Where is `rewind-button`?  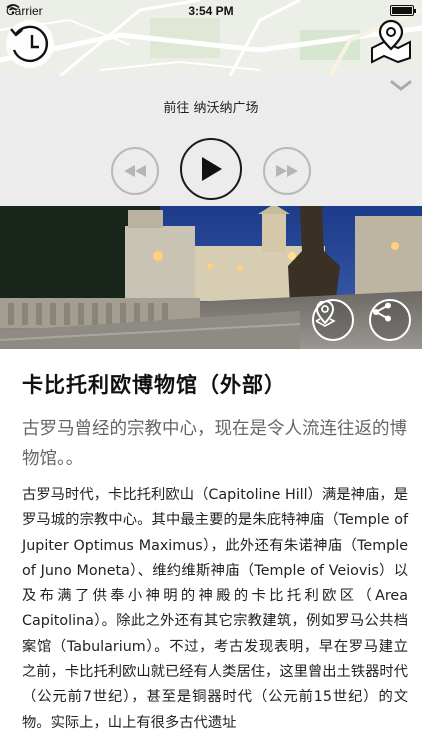
rewind-button is located at coordinates (135, 171).